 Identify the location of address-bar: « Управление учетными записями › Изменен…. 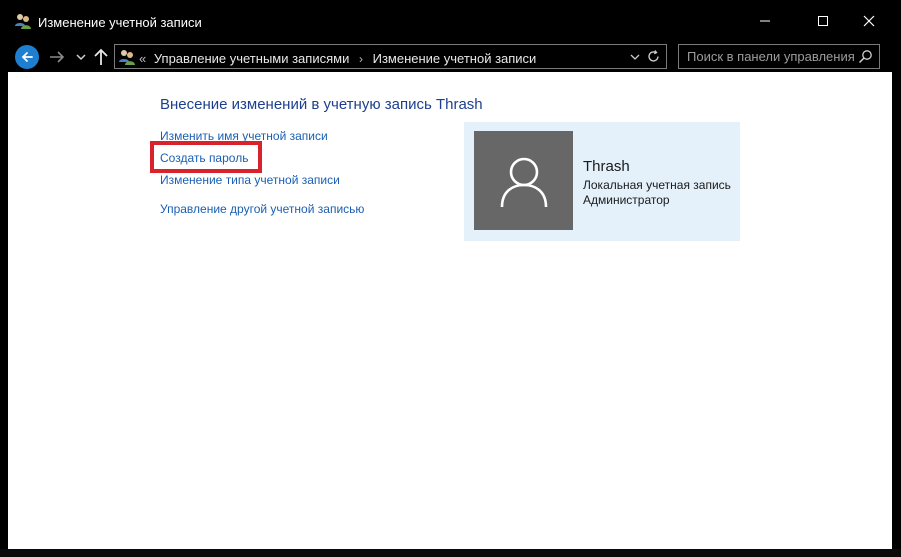
(390, 56).